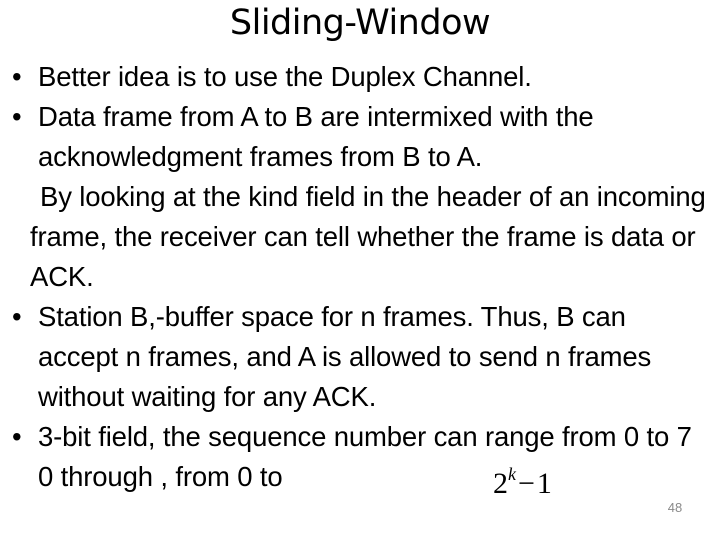 This screenshot has width=720, height=540. I want to click on equation-operator: −, so click(526, 483).